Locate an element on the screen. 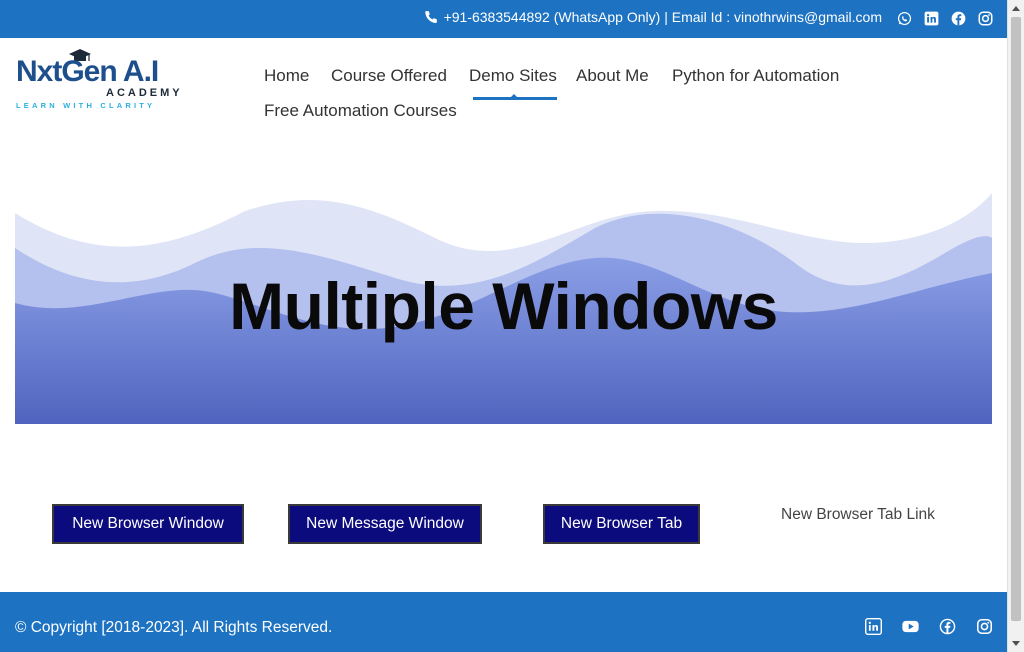  nav-active-caret is located at coordinates (514, 95).